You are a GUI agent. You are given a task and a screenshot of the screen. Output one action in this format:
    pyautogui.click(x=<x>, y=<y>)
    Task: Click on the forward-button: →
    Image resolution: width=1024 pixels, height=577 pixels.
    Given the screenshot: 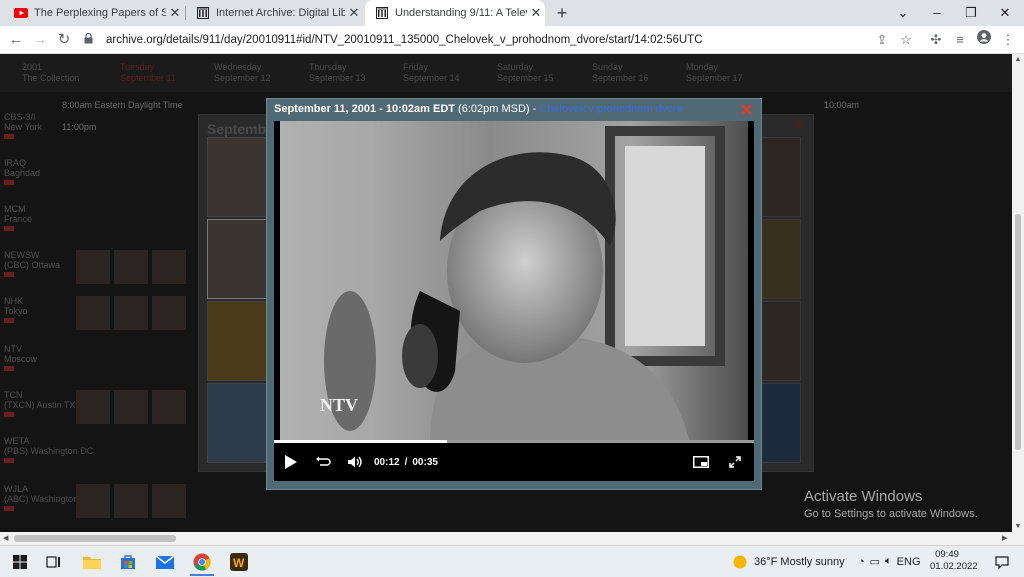 What is the action you would take?
    pyautogui.click(x=40, y=40)
    